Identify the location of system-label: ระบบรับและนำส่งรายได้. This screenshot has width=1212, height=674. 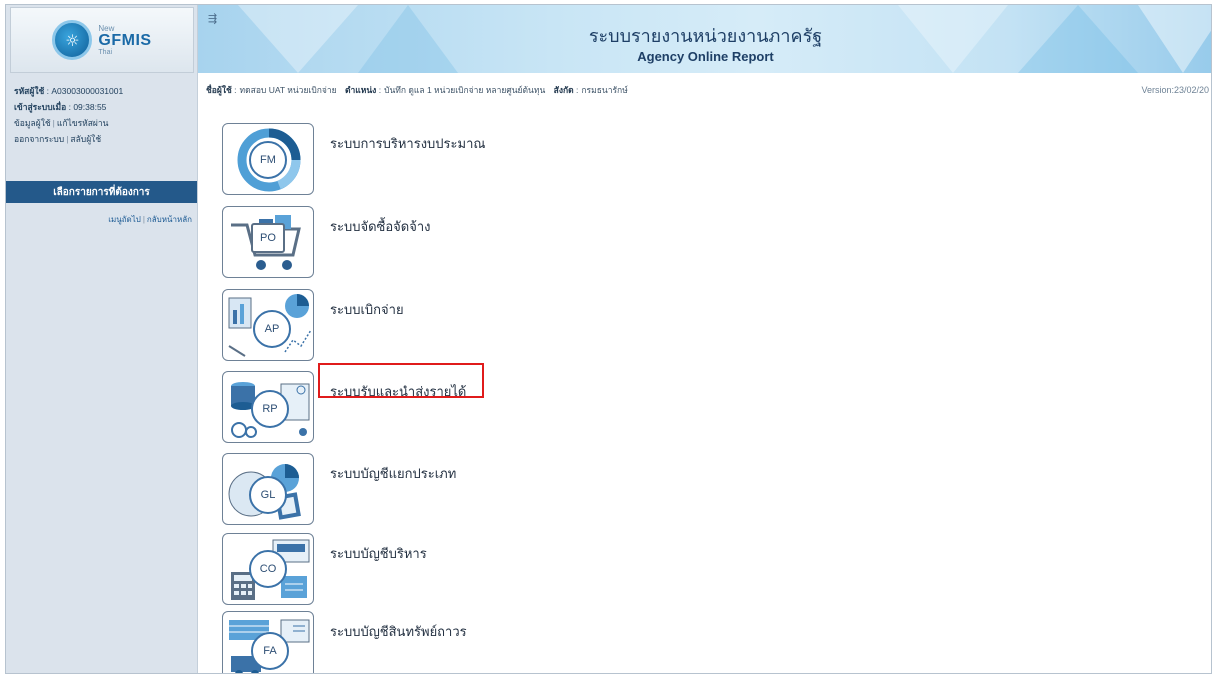
(398, 391).